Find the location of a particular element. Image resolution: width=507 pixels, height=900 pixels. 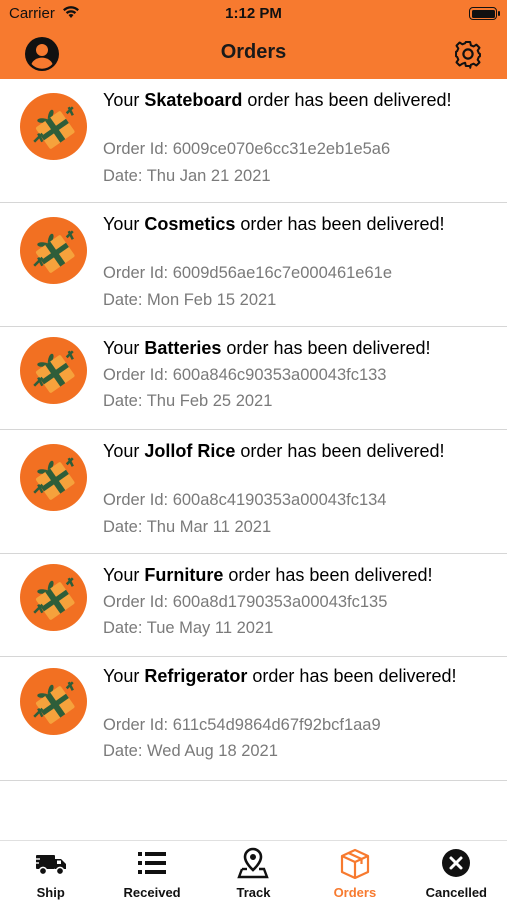

order-message: Your Batteries order has been delivered! is located at coordinates (267, 348).